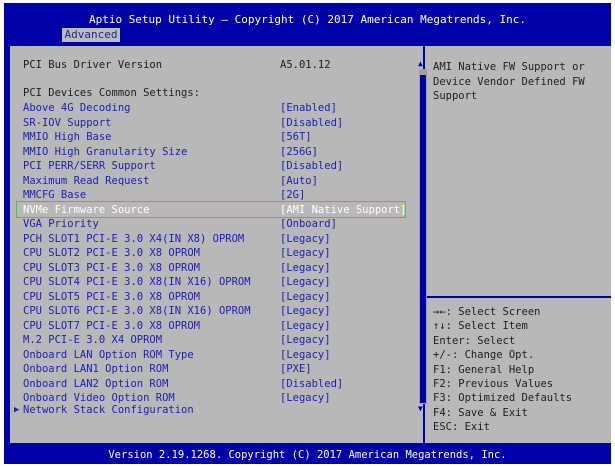  What do you see at coordinates (112, 253) in the screenshot?
I see `setting-label: CPU SLOT2 PCI-E 3.0 X8 OPROM` at bounding box center [112, 253].